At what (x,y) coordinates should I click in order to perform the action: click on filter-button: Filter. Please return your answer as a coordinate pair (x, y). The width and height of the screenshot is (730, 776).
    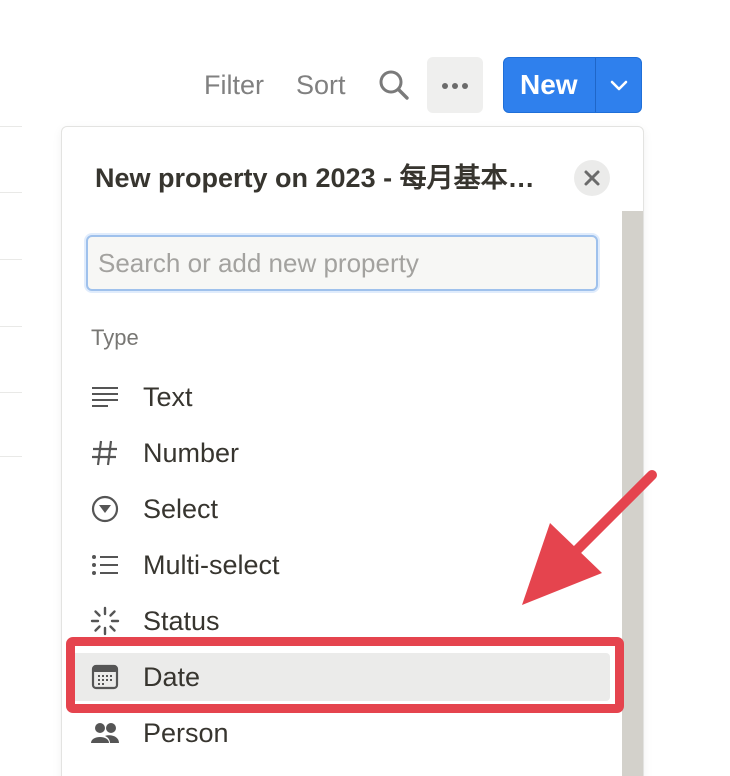
    Looking at the image, I should click on (234, 85).